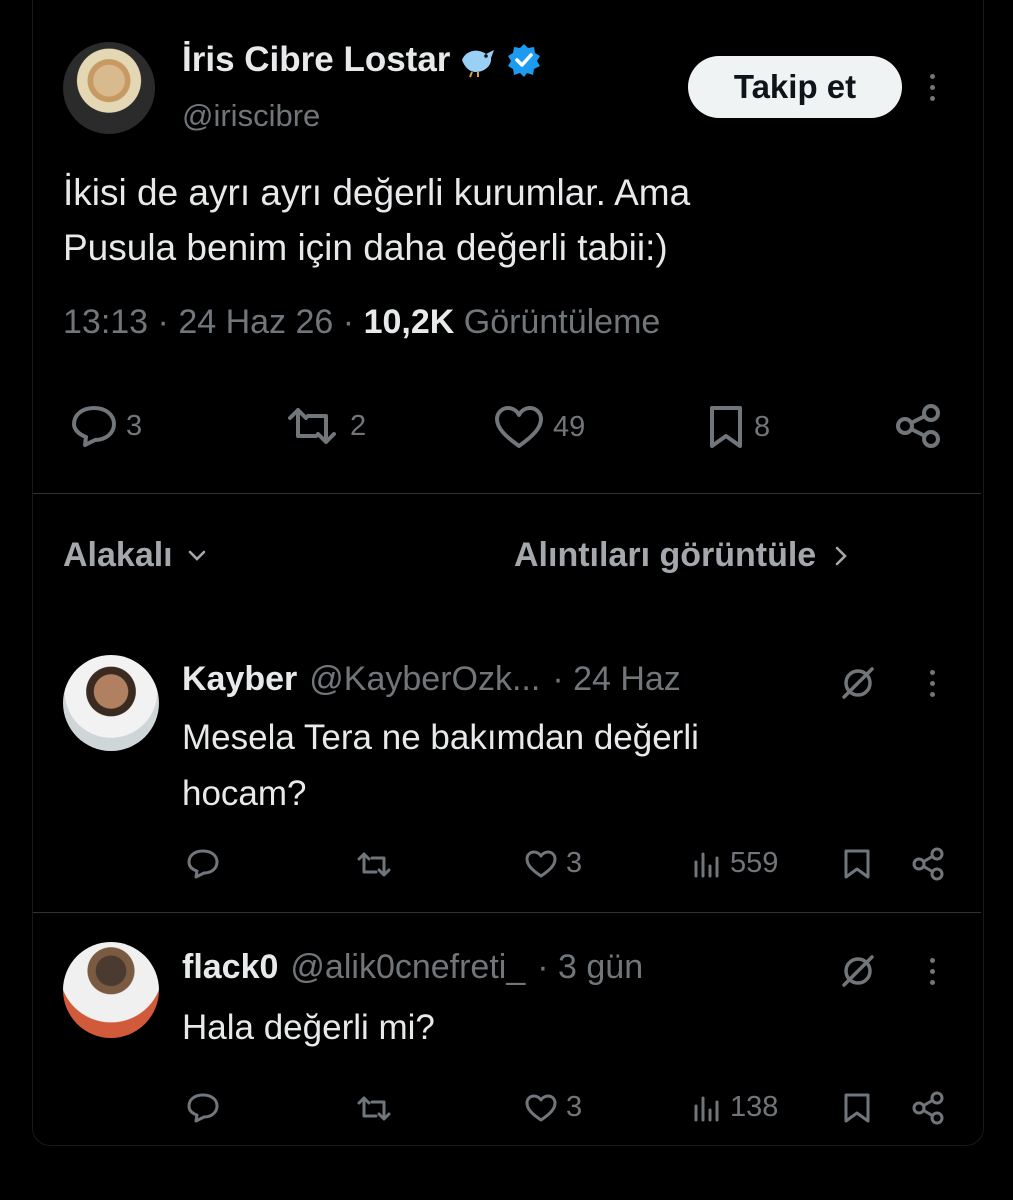 The image size is (1013, 1200). I want to click on sort-dropdown: Alakalı, so click(135, 555).